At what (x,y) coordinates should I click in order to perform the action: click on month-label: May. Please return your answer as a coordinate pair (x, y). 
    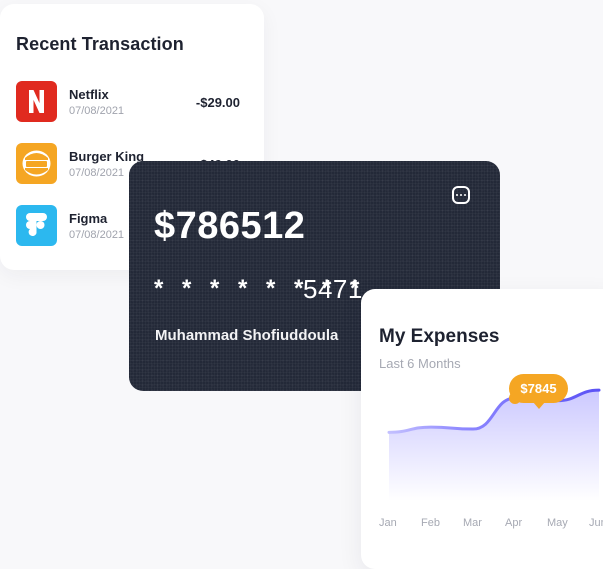
    Looking at the image, I should click on (557, 523).